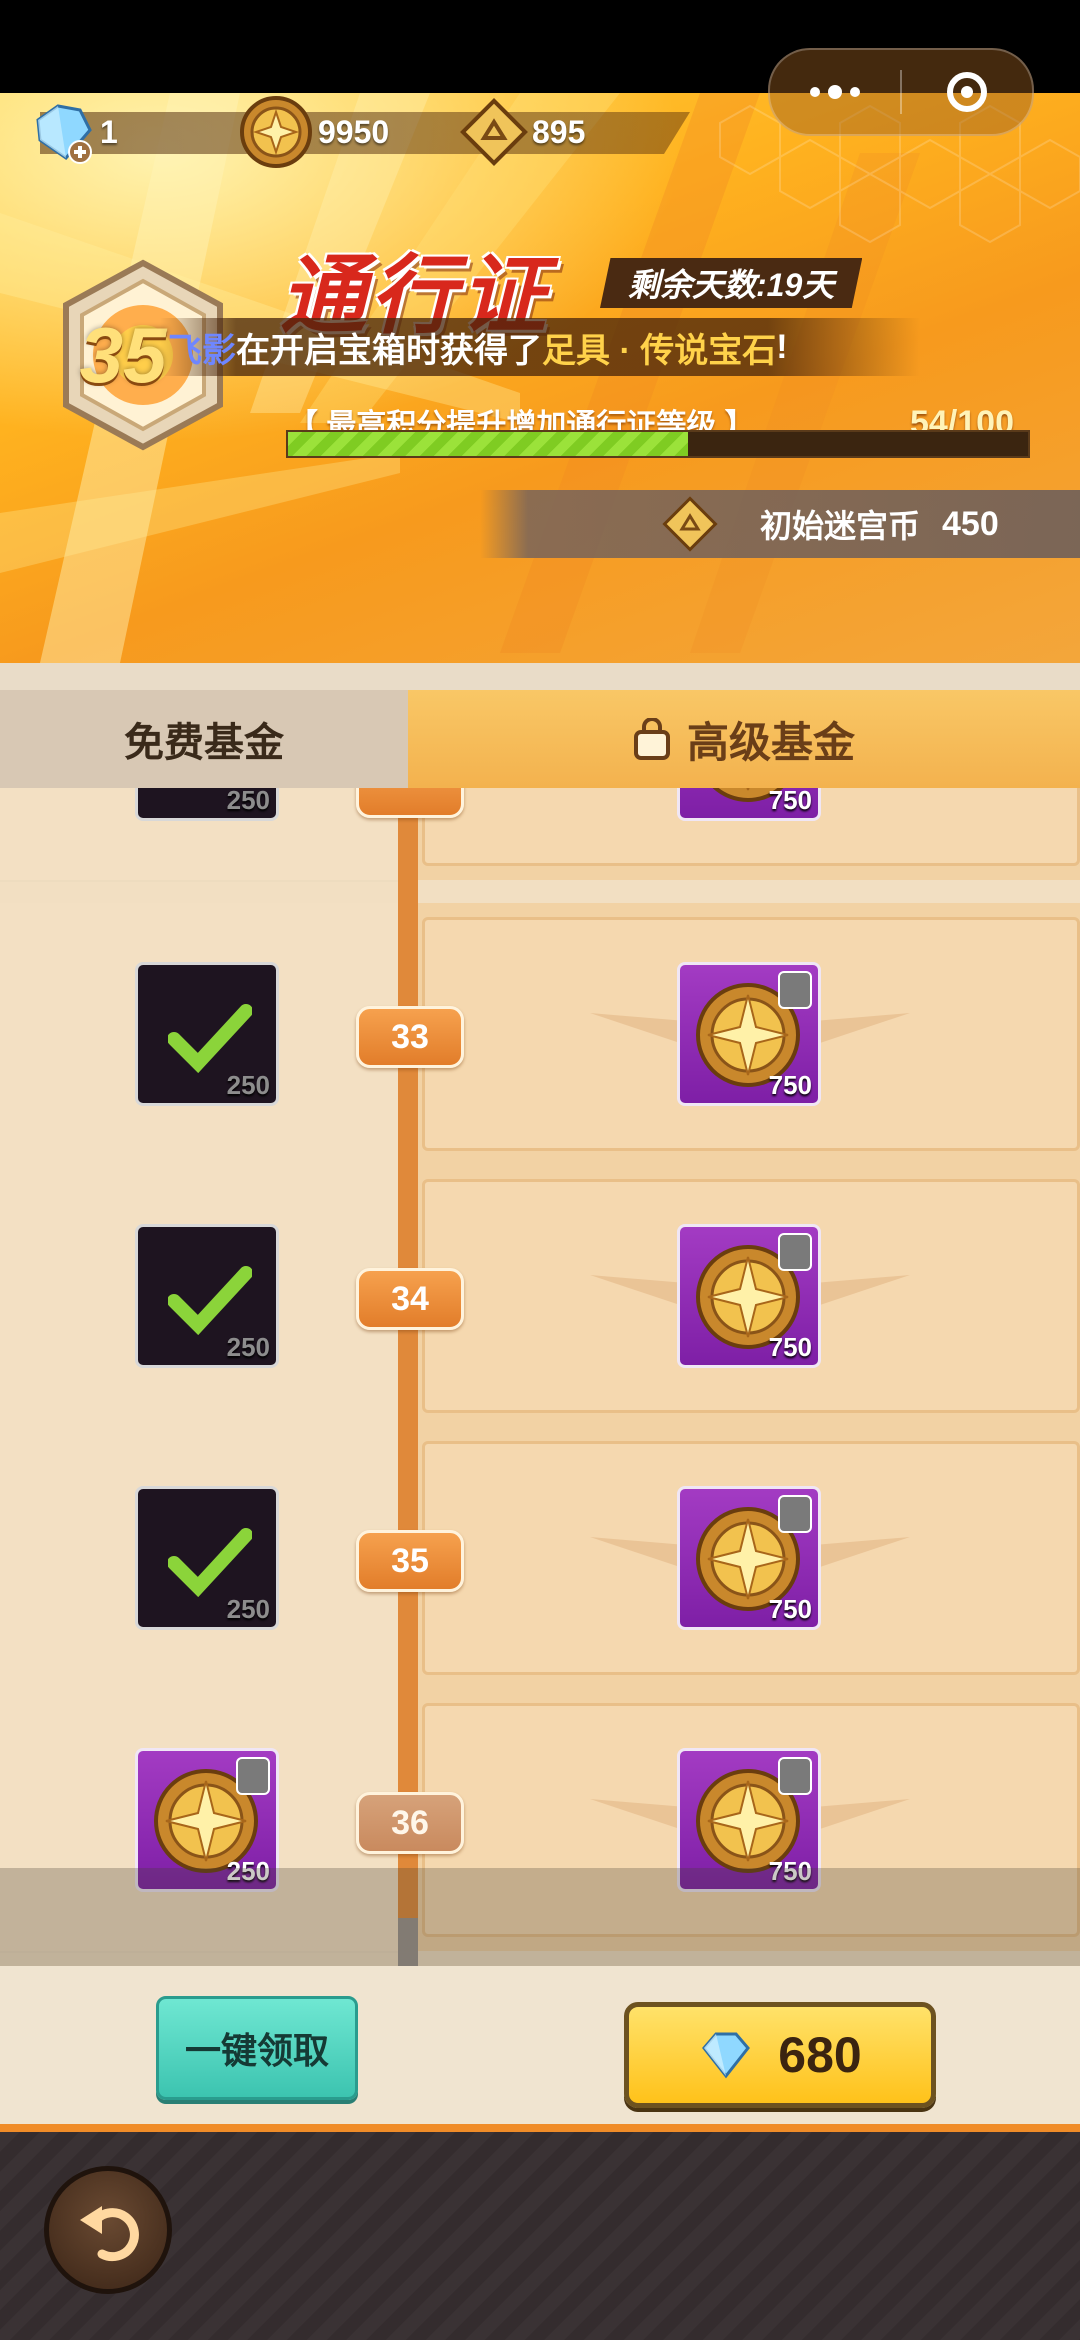 The image size is (1080, 2340). I want to click on target-icon, so click(967, 92).